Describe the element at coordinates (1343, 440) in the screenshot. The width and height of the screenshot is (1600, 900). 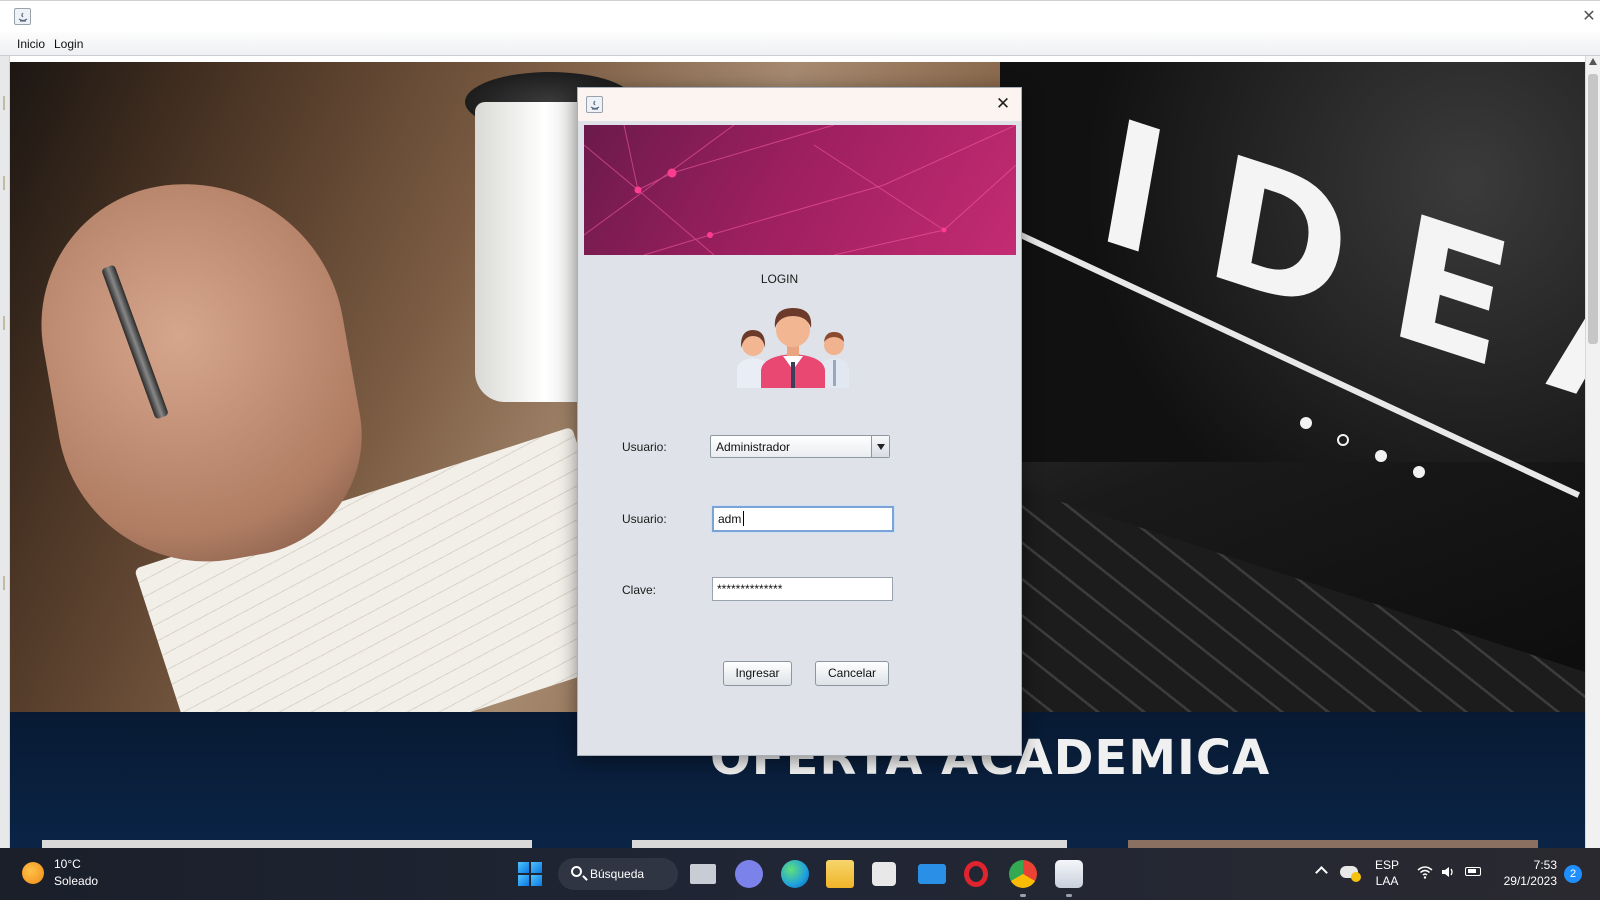
I see `slide-dot-active` at that location.